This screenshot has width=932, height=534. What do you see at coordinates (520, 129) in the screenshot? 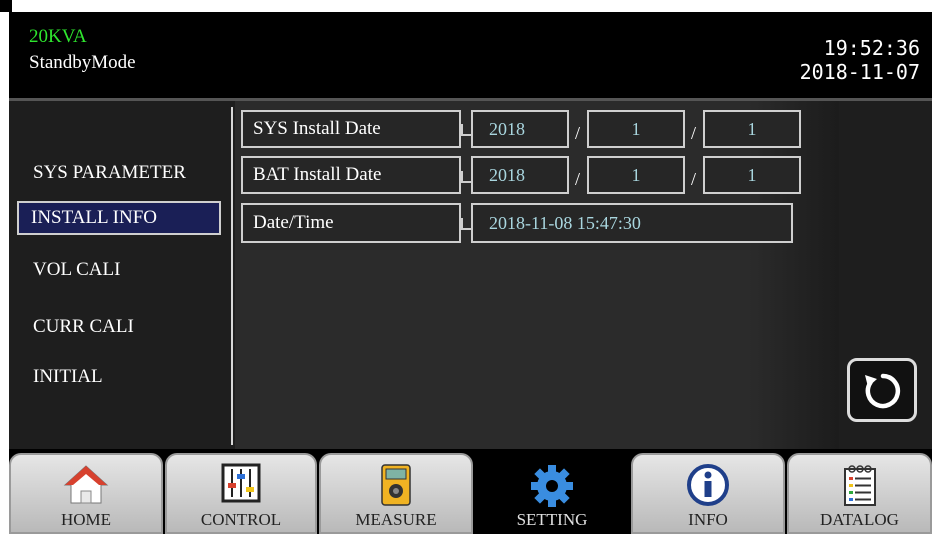
I see `sys-install-year: 2018` at bounding box center [520, 129].